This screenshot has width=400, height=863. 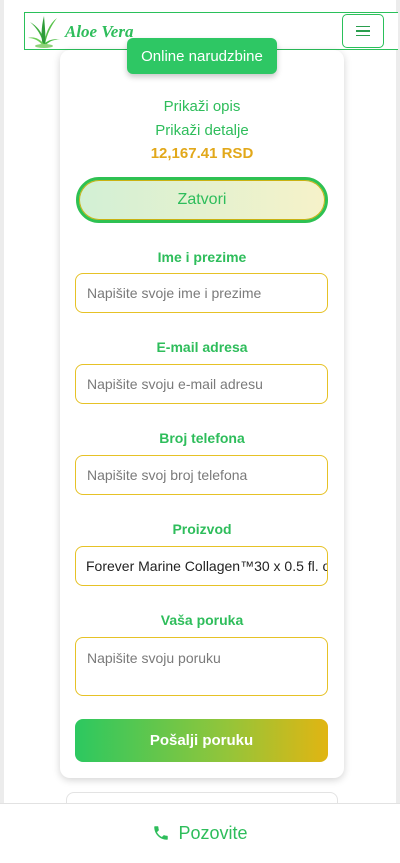 What do you see at coordinates (201, 475) in the screenshot?
I see `phone-input` at bounding box center [201, 475].